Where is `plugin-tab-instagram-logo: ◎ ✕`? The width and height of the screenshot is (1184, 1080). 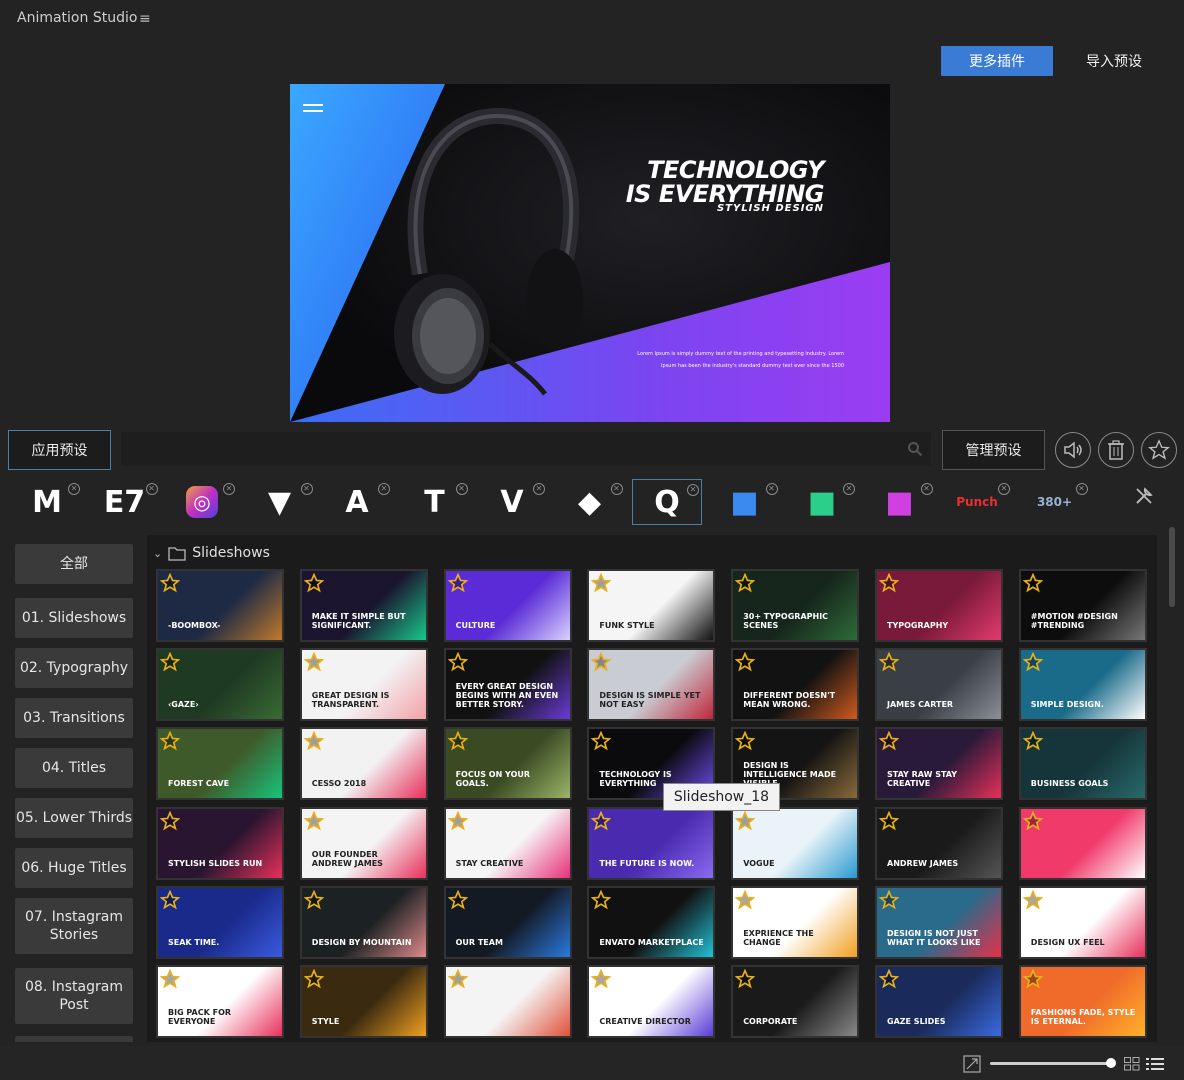 plugin-tab-instagram-logo: ◎ ✕ is located at coordinates (202, 502).